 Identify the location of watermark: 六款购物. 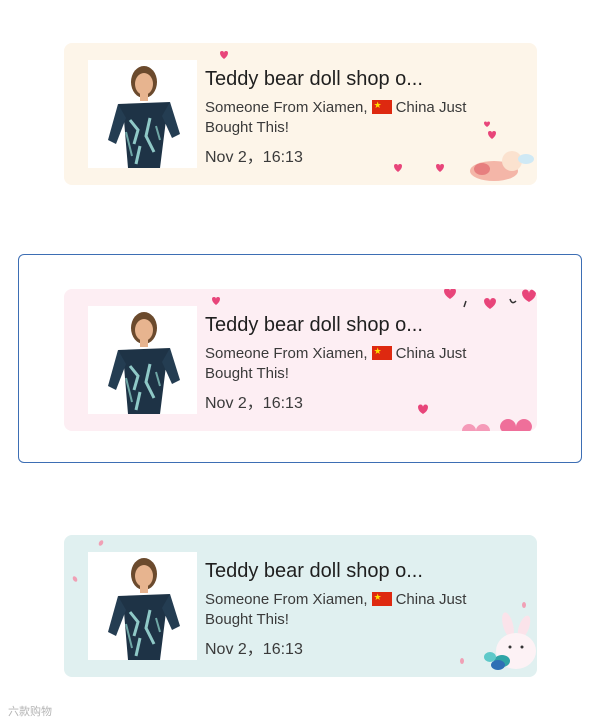
(30, 712).